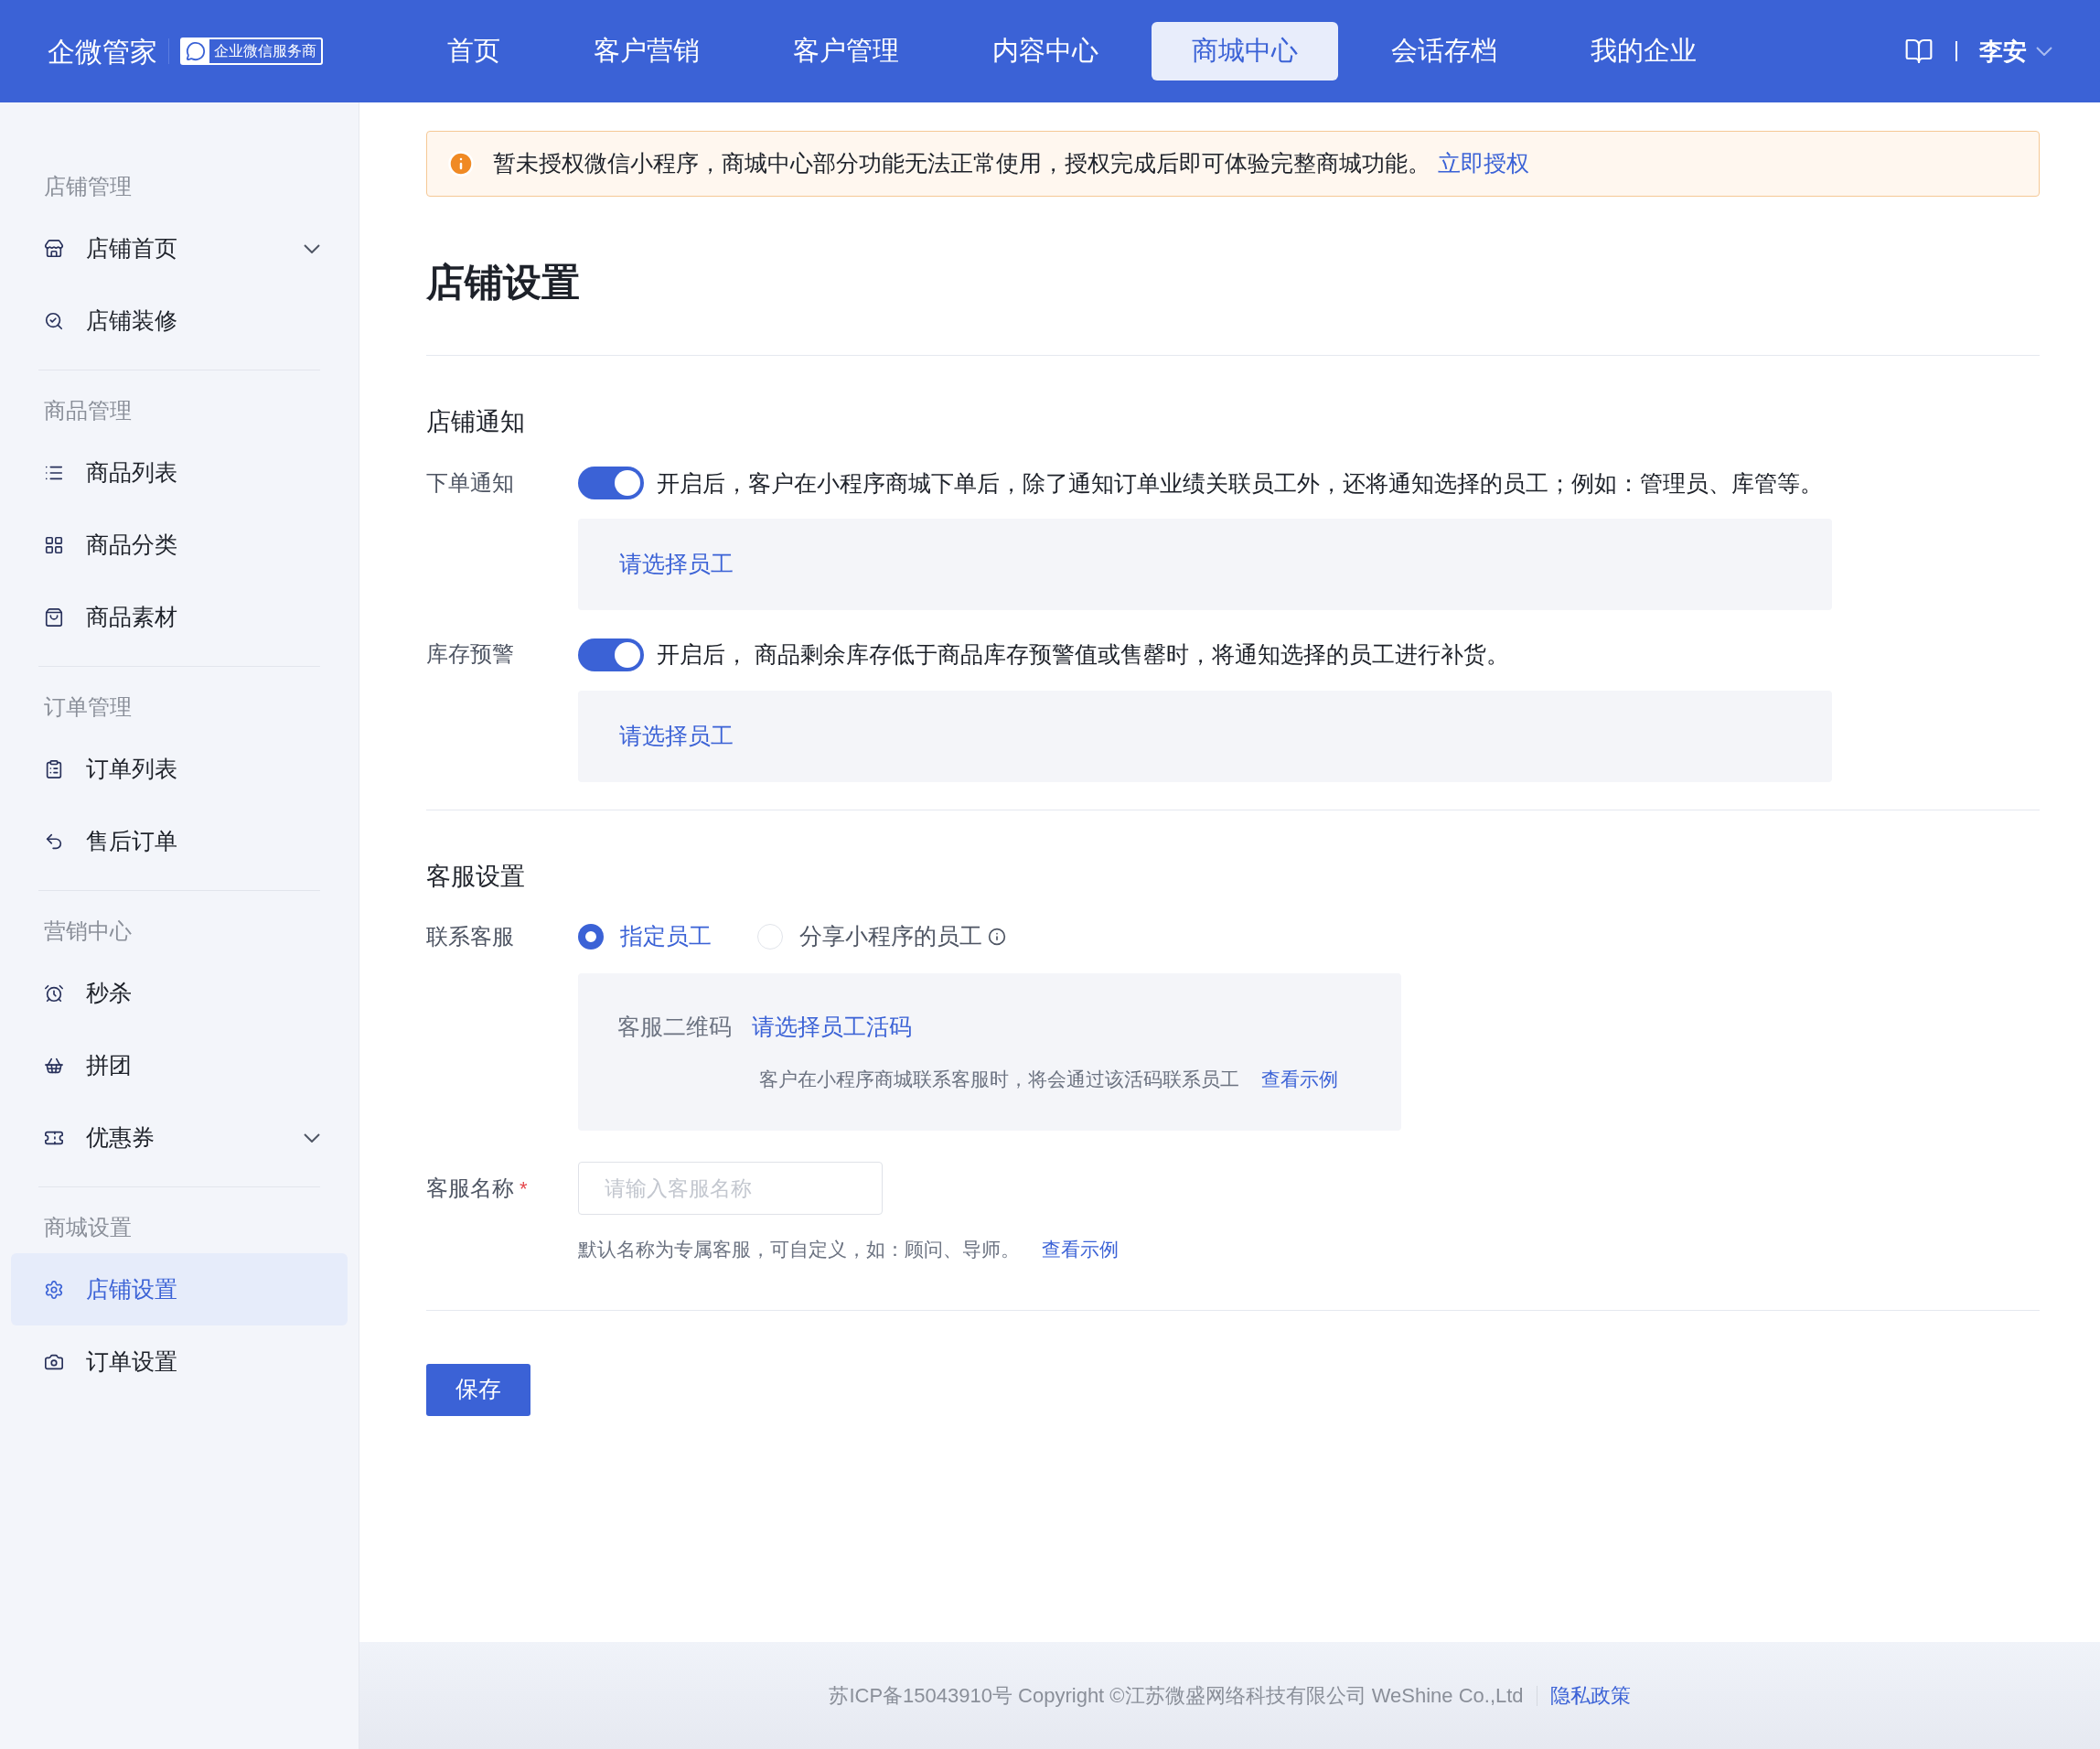 The width and height of the screenshot is (2100, 1749). What do you see at coordinates (88, 186) in the screenshot?
I see `section-heading: 店铺管理` at bounding box center [88, 186].